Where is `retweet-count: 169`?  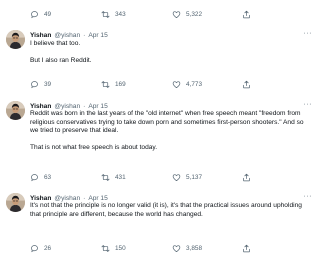
retweet-count: 169 is located at coordinates (120, 84).